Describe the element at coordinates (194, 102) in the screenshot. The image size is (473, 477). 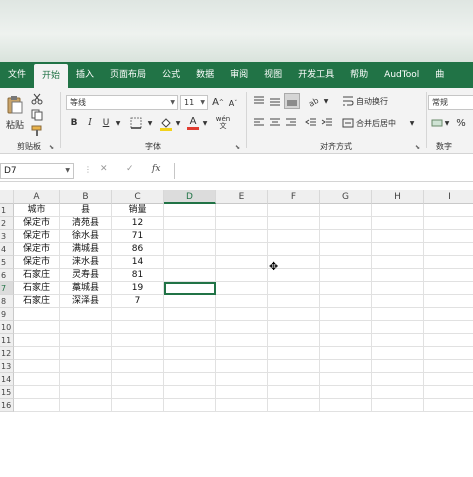
I see `font-size-select: 11 ▼` at that location.